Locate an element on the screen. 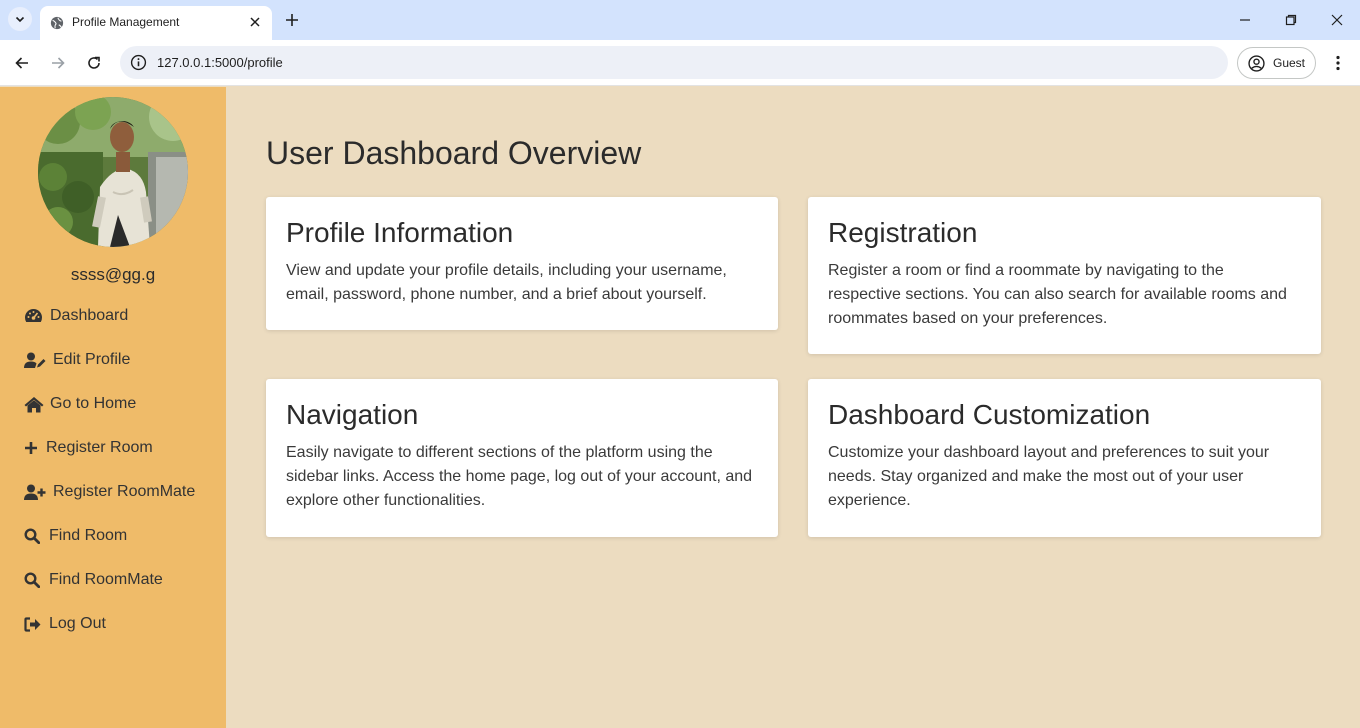  sidebar-item-dashboard: Dashboard is located at coordinates (76, 316).